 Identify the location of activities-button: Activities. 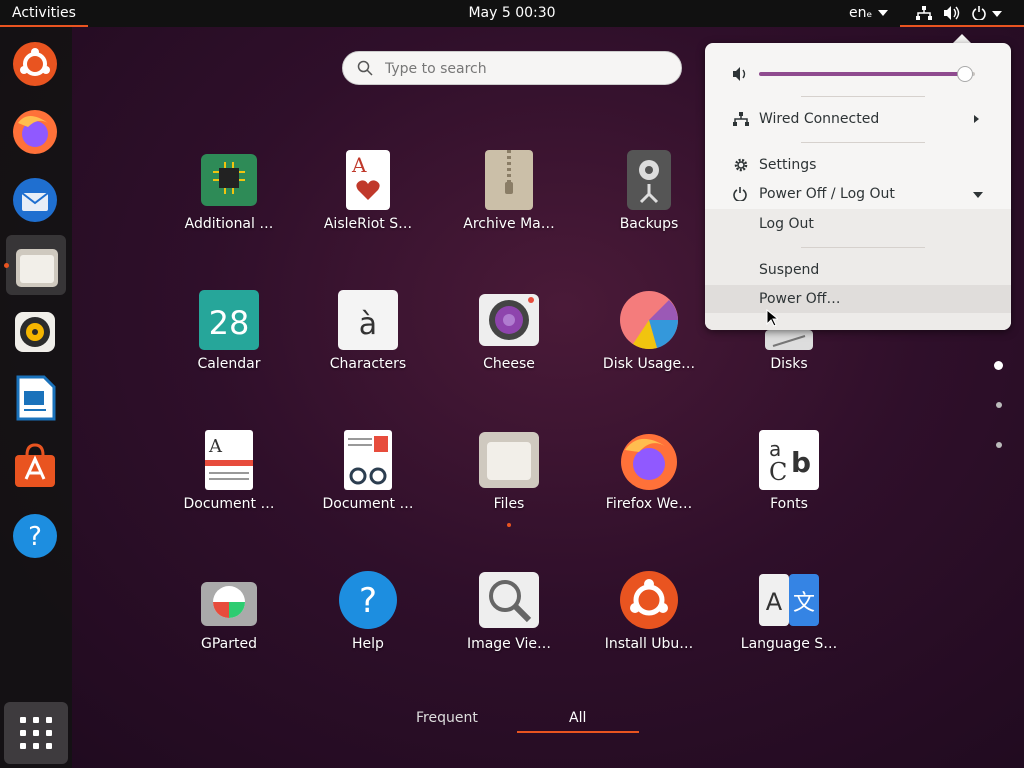
(44, 13).